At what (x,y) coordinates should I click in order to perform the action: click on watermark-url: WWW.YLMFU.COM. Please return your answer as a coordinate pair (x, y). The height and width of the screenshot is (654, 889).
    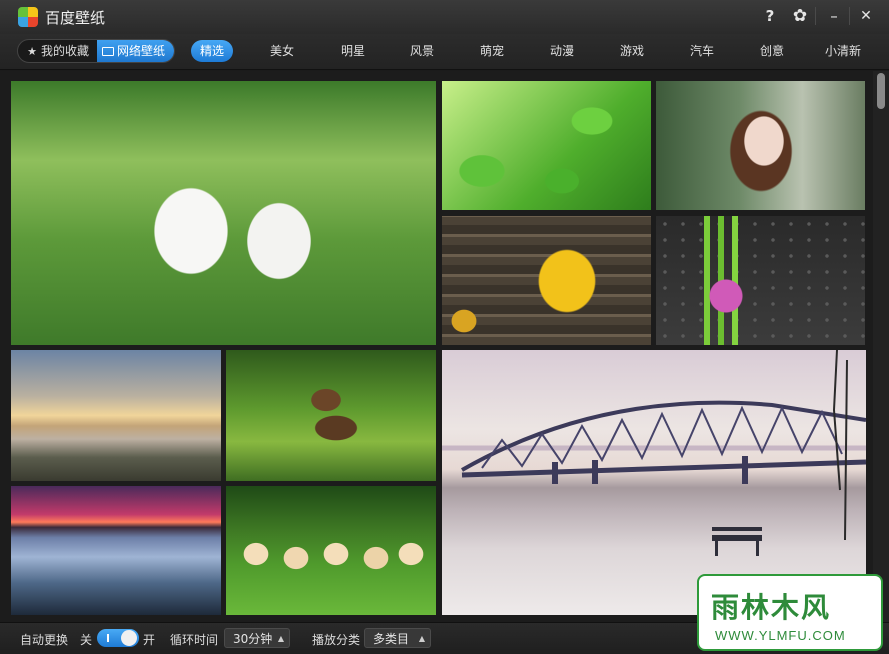
    Looking at the image, I should click on (780, 635).